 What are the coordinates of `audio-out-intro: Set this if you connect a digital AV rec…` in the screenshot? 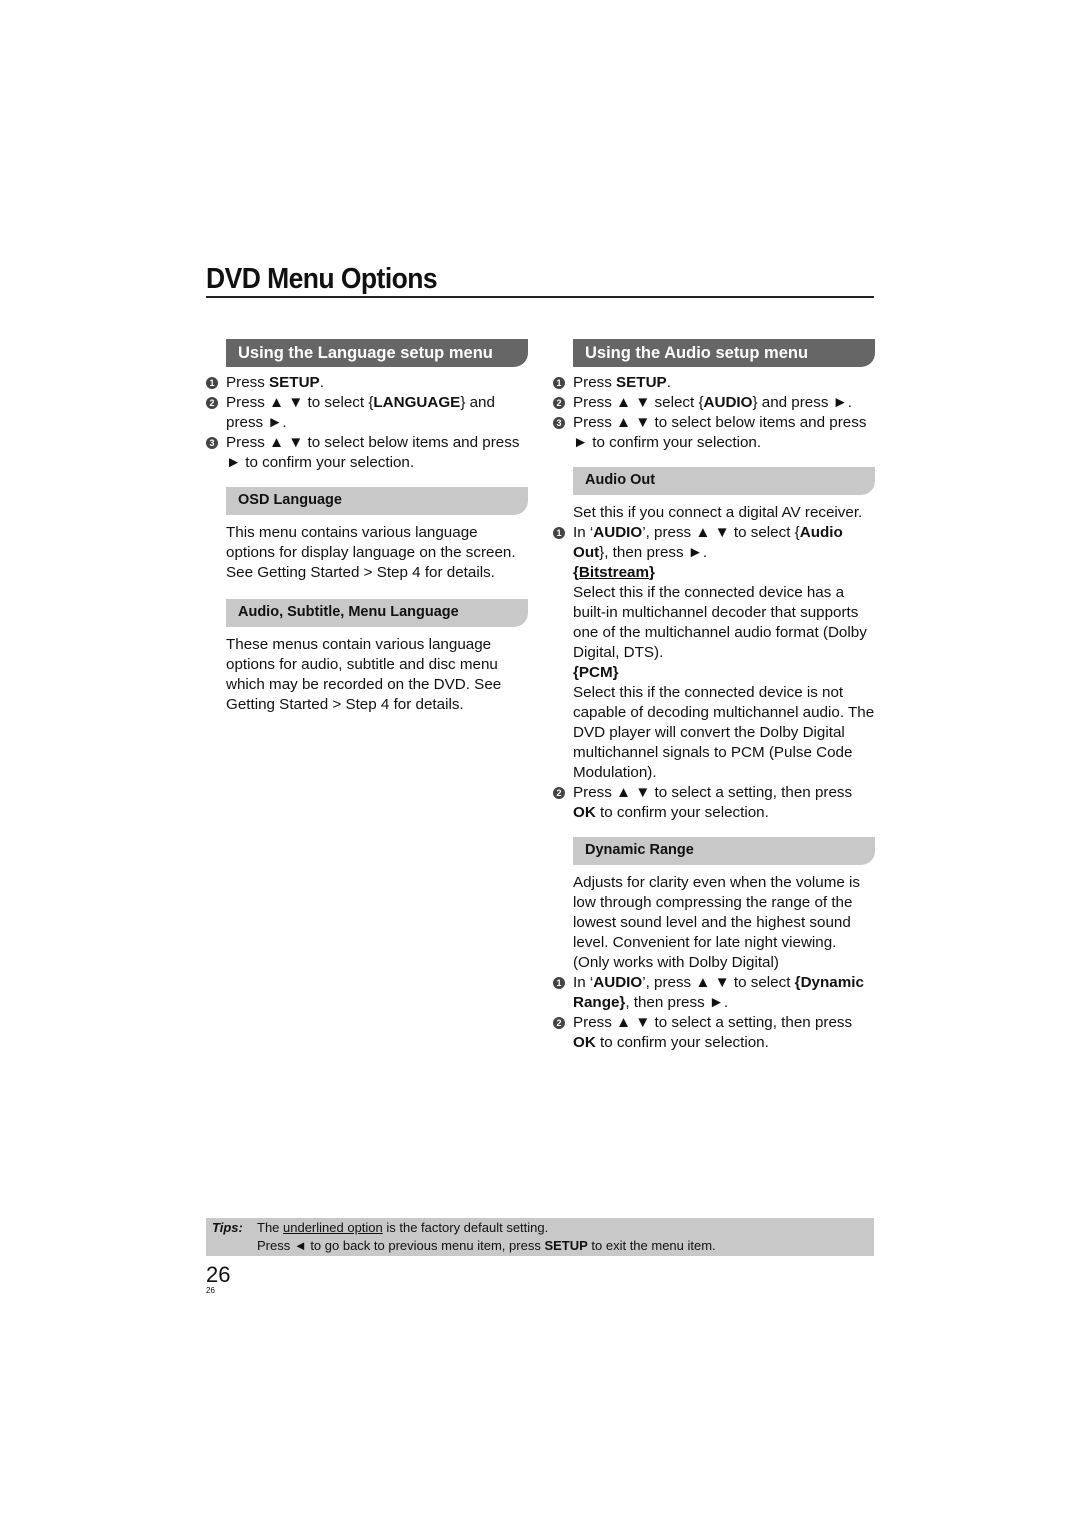 It's located at (718, 512).